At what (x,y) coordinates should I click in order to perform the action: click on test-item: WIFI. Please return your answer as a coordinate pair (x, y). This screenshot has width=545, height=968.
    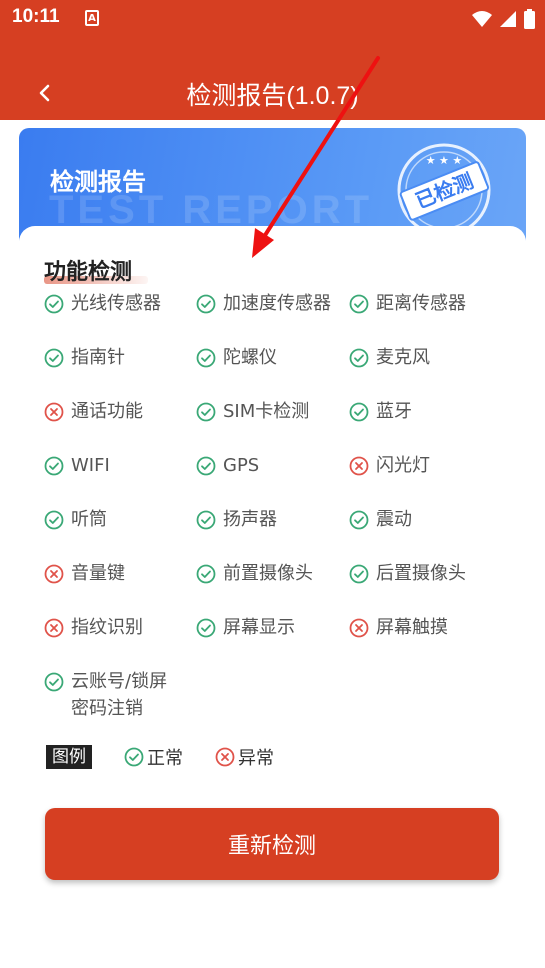
    Looking at the image, I should click on (77, 465).